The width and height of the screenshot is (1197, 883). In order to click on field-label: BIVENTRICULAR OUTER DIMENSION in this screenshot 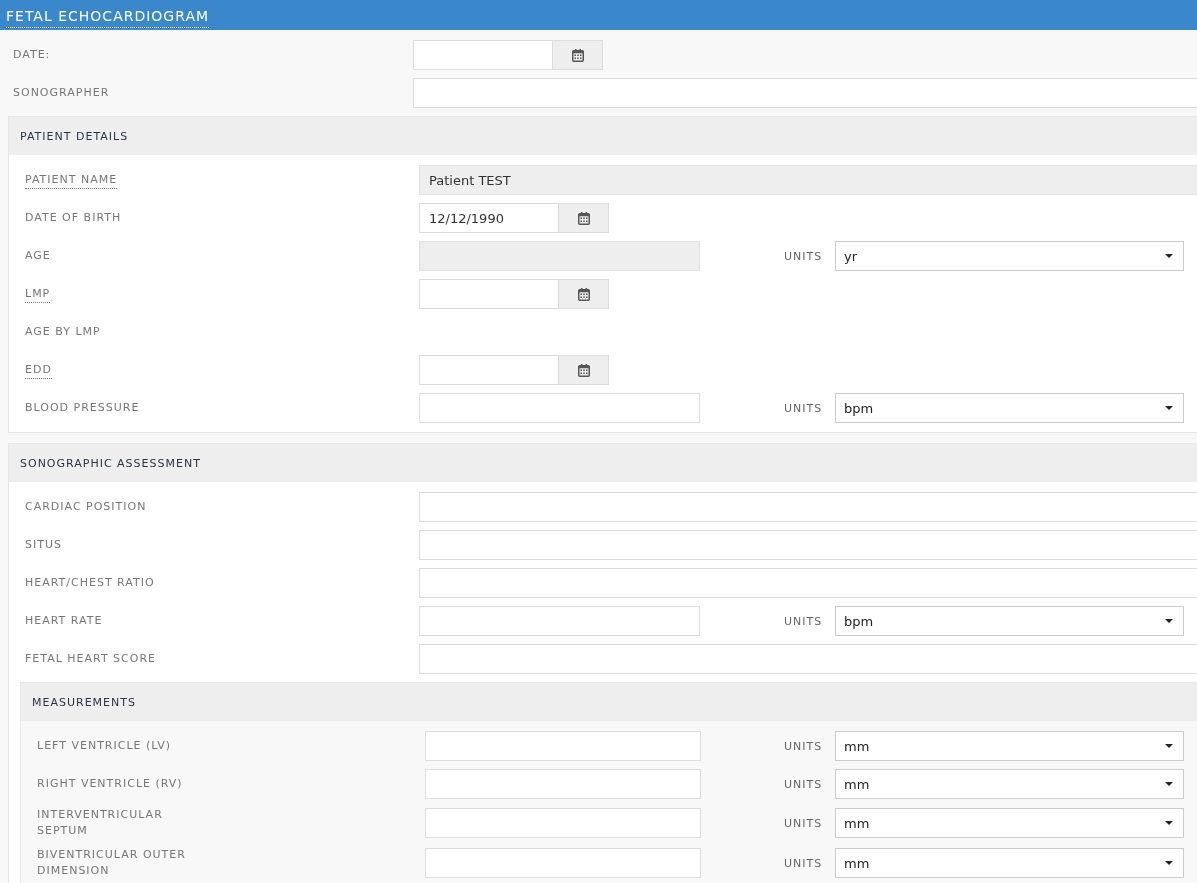, I will do `click(112, 863)`.